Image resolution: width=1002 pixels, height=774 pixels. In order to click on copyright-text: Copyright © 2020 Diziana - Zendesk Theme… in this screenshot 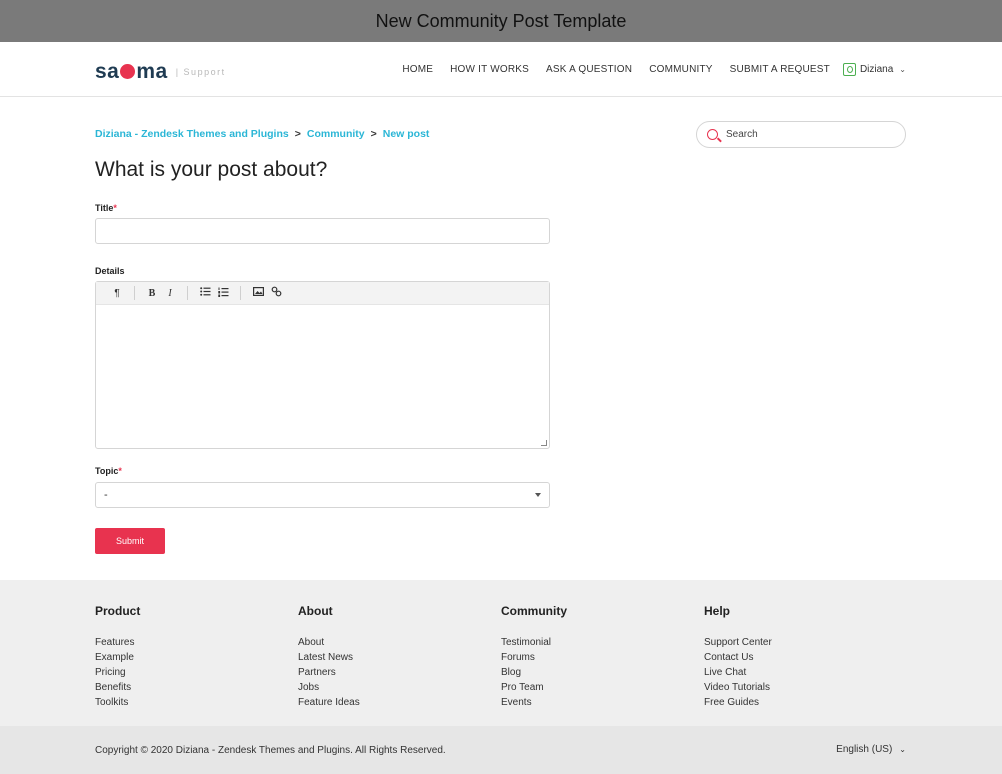, I will do `click(270, 750)`.